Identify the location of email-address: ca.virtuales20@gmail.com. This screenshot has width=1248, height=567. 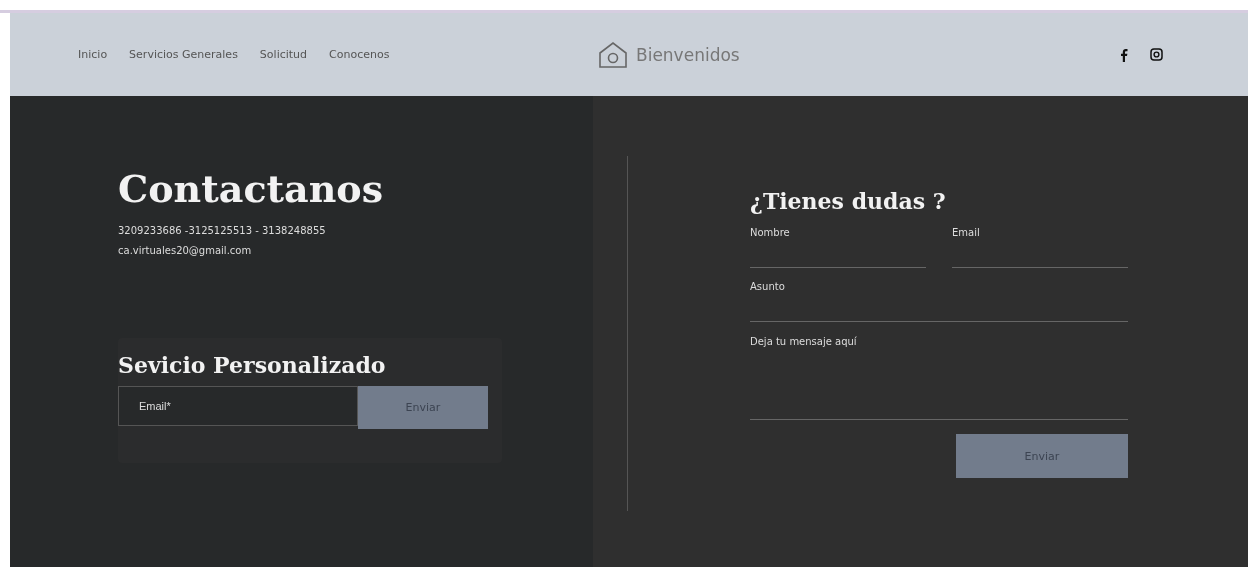
(185, 250).